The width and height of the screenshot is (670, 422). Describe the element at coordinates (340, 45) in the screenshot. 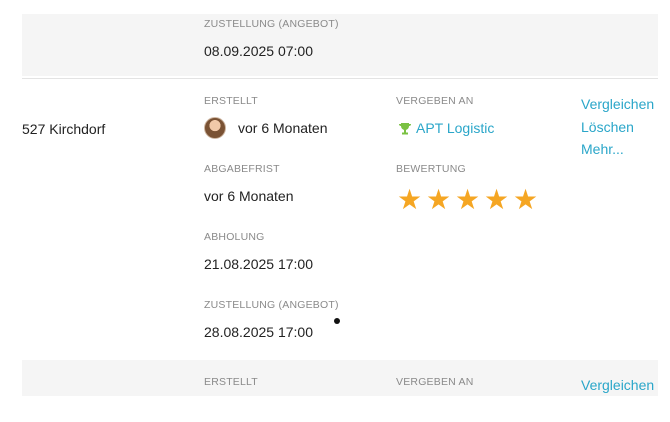

I see `table-row-previous: ZUSTELLUNG (ANGEBOT) 08.09.2025 07:00` at that location.